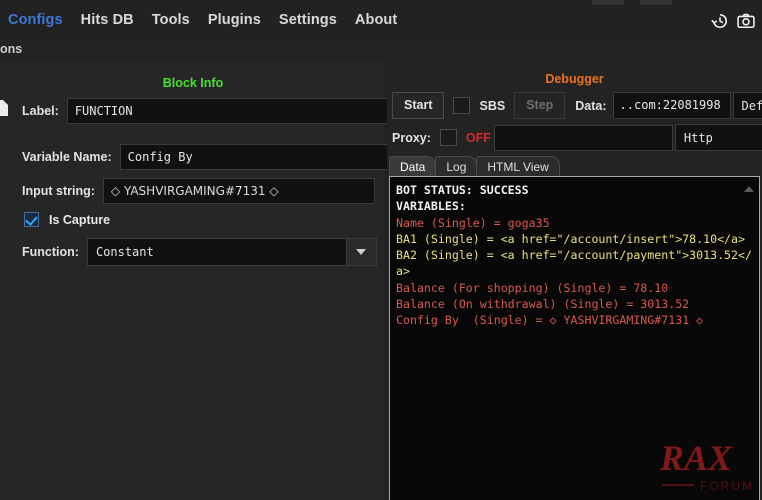 The image size is (762, 500). I want to click on debugger-tab-bar: Data Log HTML View, so click(575, 165).